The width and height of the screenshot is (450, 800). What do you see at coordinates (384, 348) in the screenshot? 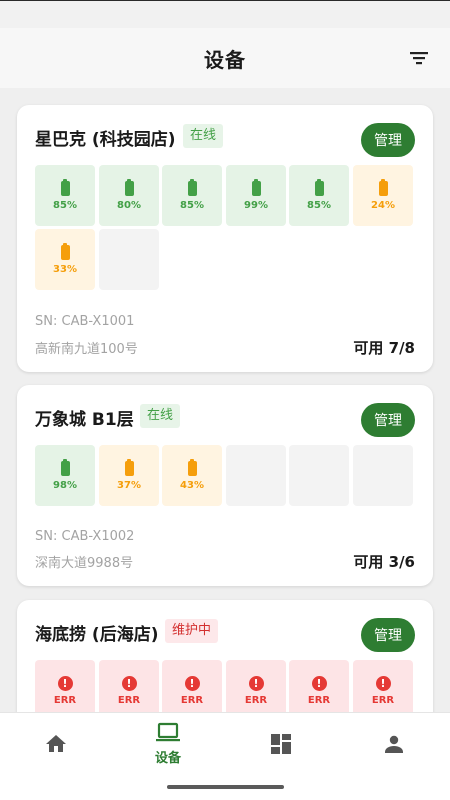
I see `availability-count: 可用 7/8` at bounding box center [384, 348].